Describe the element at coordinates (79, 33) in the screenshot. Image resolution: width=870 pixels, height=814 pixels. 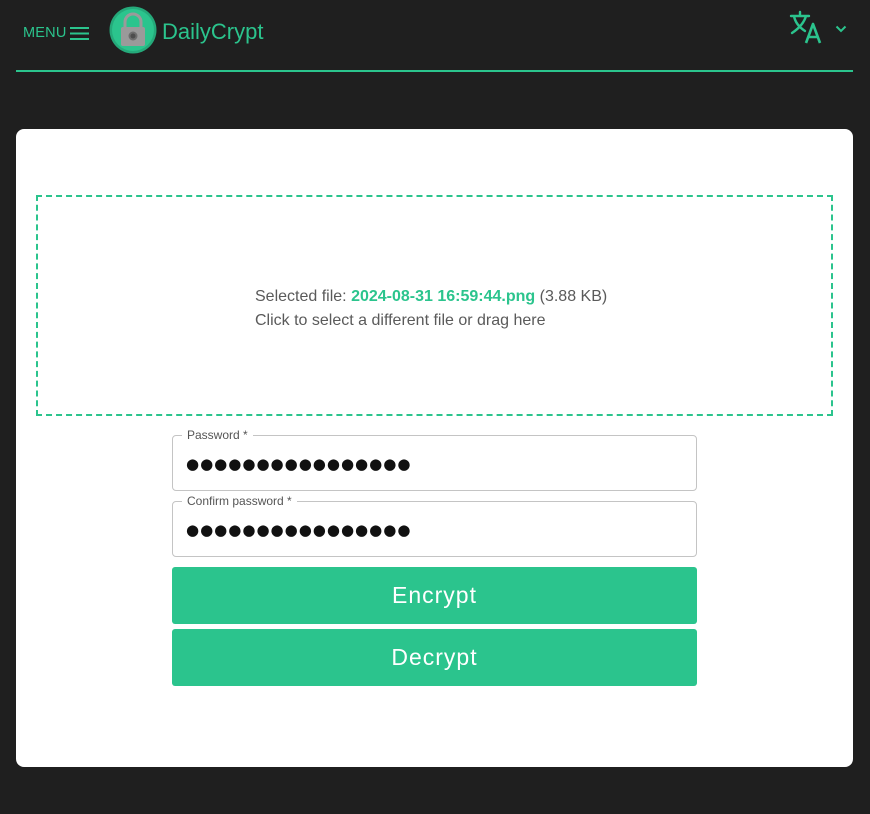
I see `hamburger-icon` at that location.